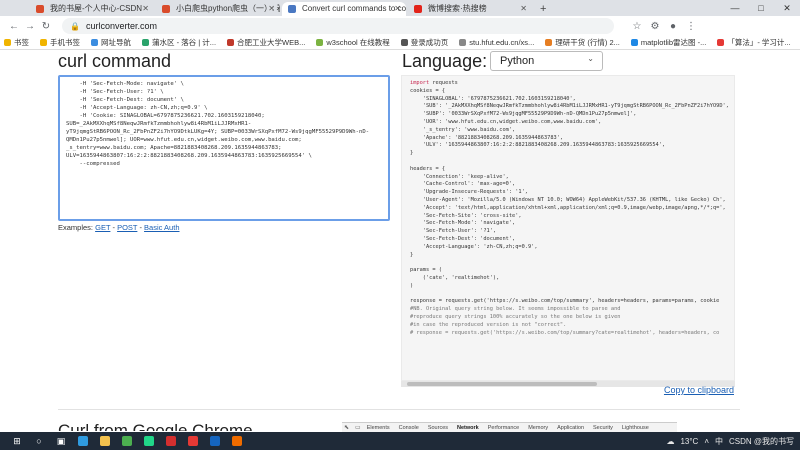  Describe the element at coordinates (193, 441) in the screenshot. I see `app-red-icon` at that location.